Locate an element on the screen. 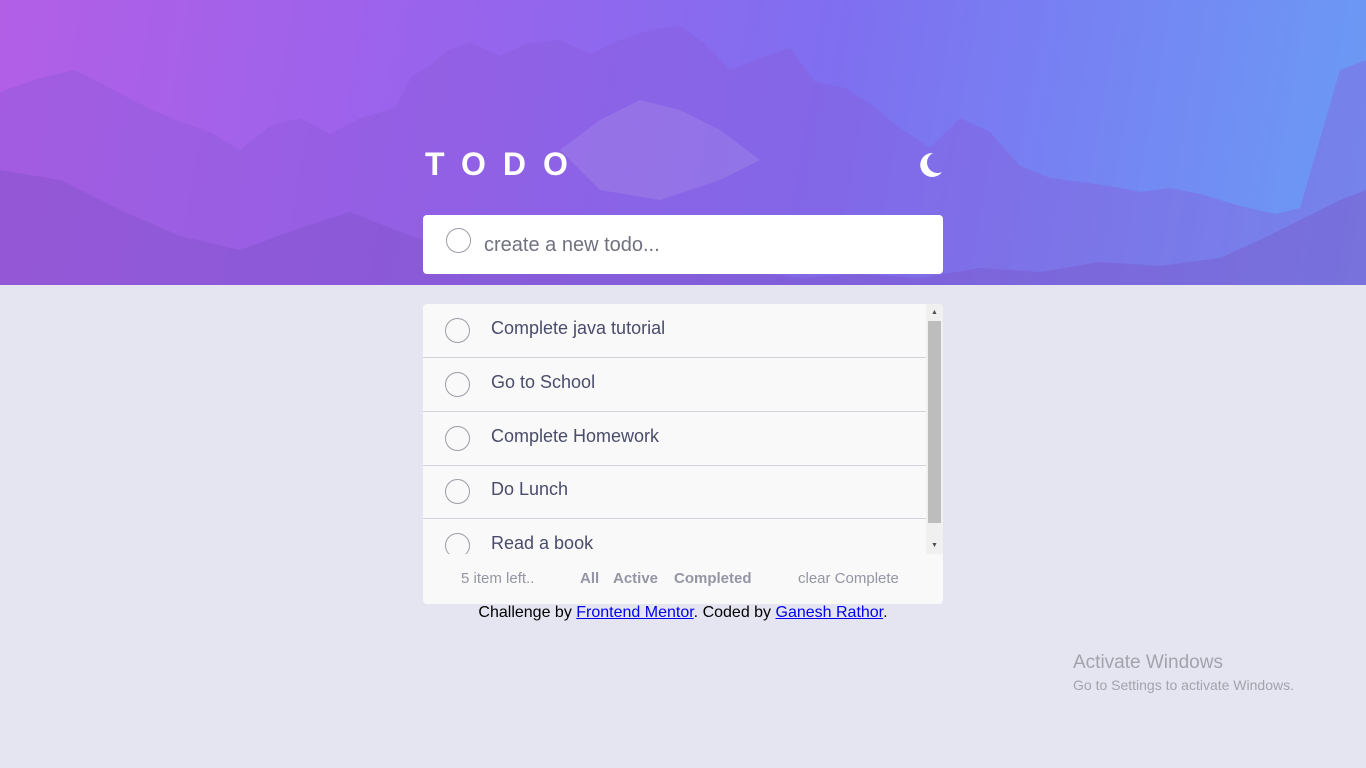 Image resolution: width=1366 pixels, height=768 pixels. new-todo-form is located at coordinates (683, 244).